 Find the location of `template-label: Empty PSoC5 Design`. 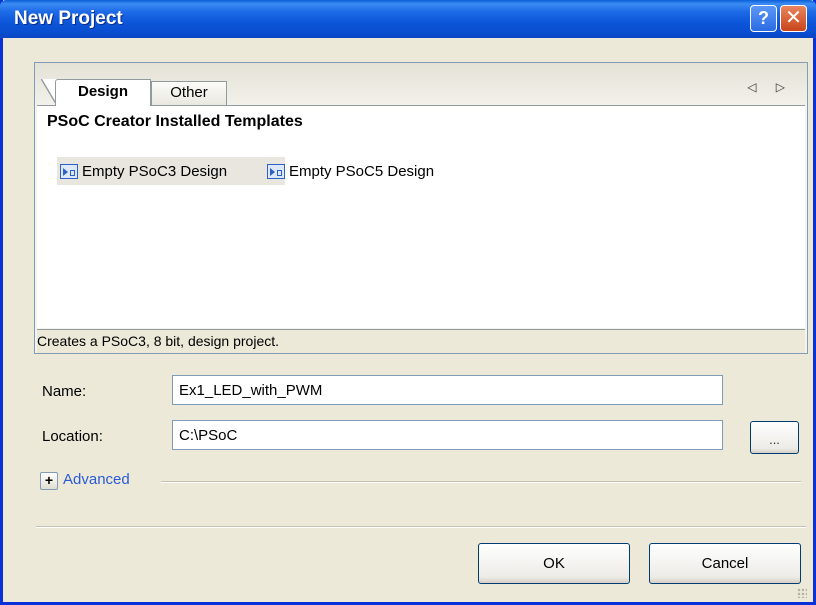

template-label: Empty PSoC5 Design is located at coordinates (362, 171).